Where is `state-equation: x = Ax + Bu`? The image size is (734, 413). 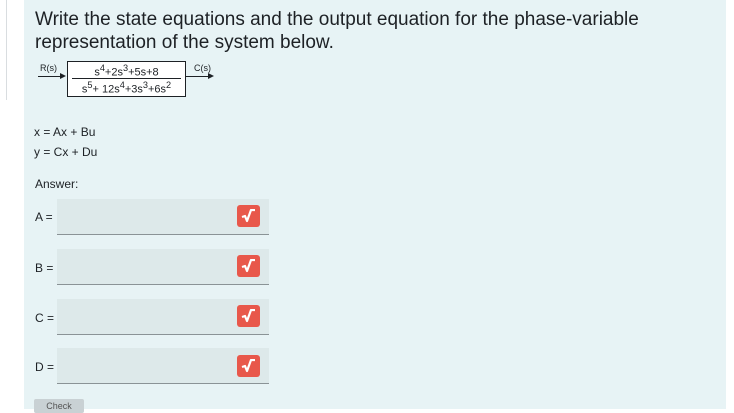
state-equation: x = Ax + Bu is located at coordinates (64, 132).